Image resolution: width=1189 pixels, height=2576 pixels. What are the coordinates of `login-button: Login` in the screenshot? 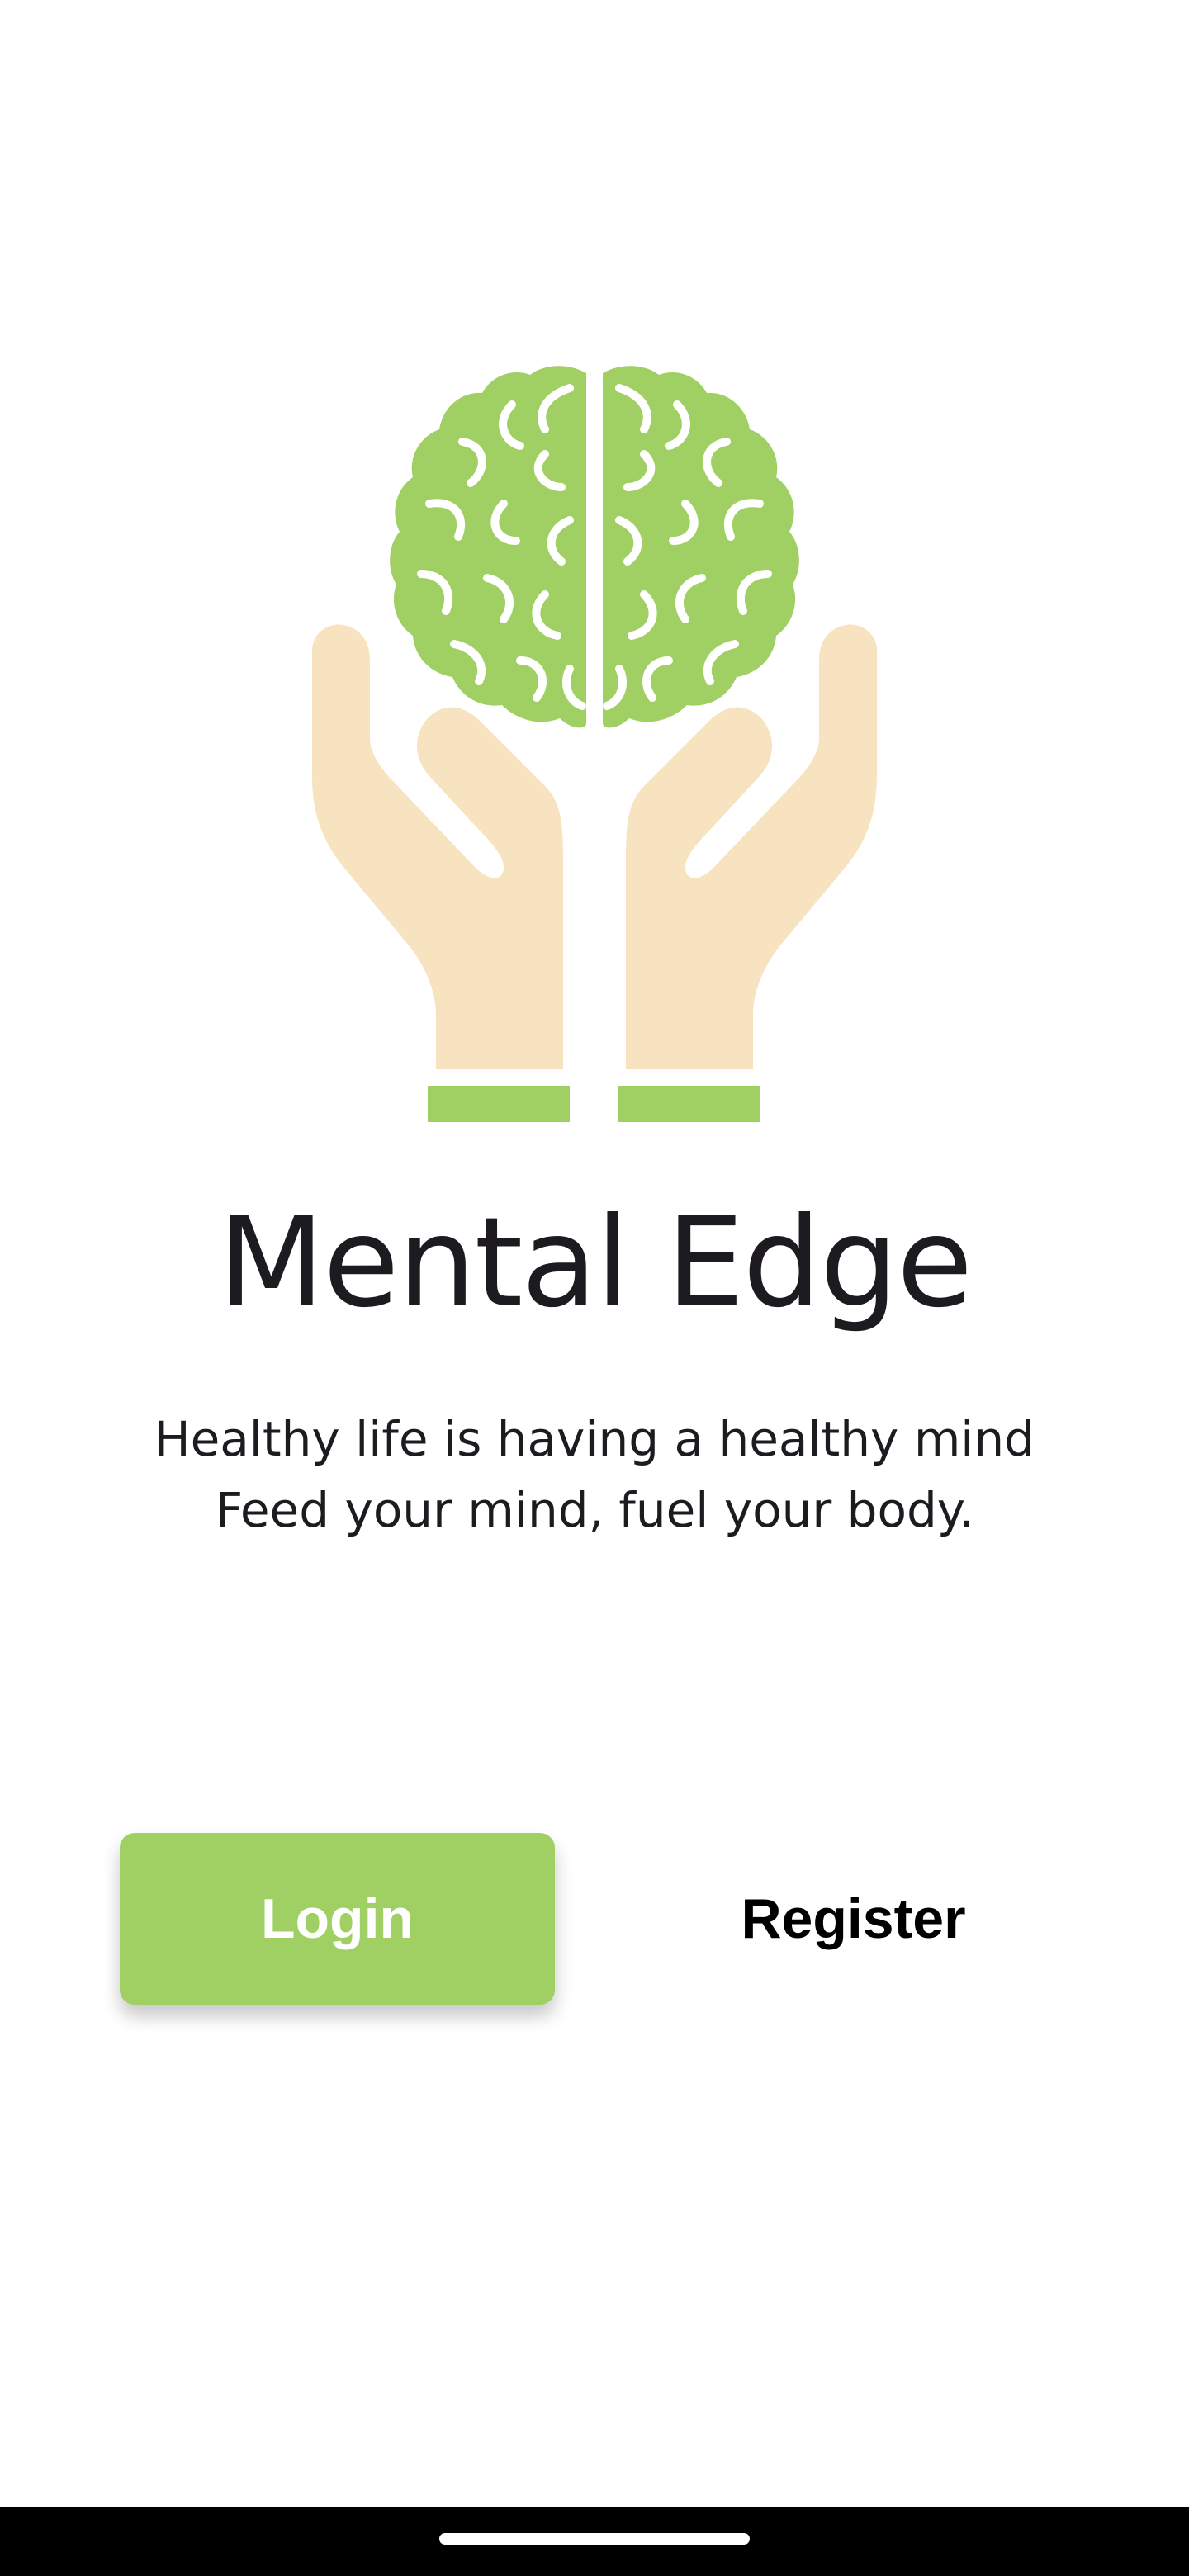 It's located at (337, 1919).